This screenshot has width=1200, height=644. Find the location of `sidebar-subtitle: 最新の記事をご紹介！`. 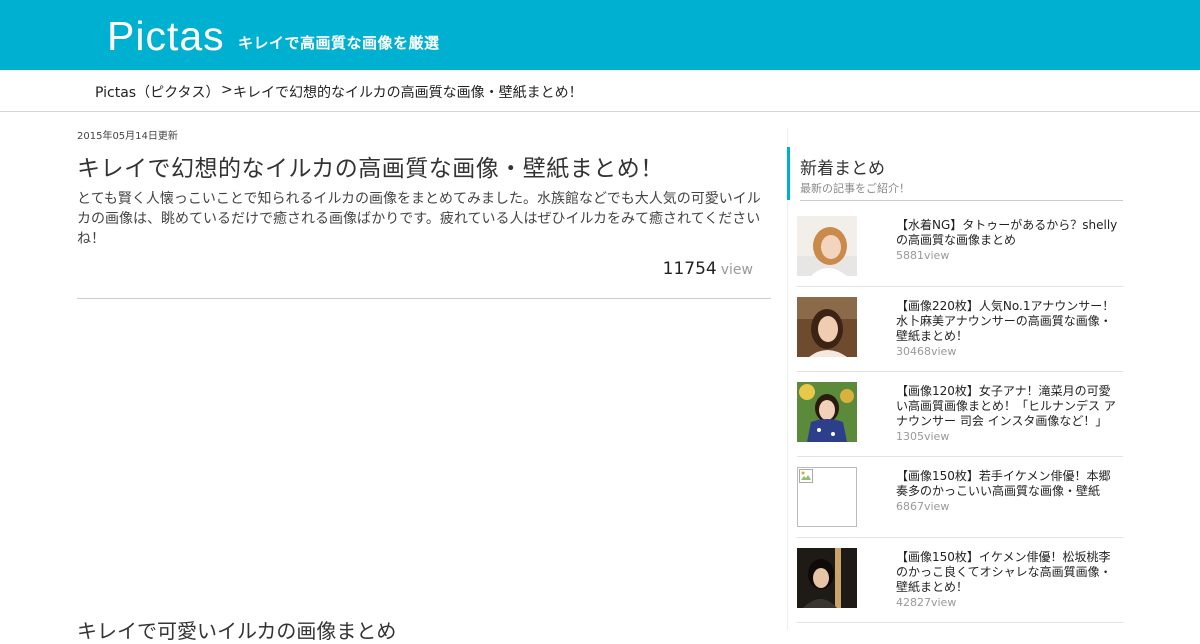

sidebar-subtitle: 最新の記事をご紹介！ is located at coordinates (855, 188).